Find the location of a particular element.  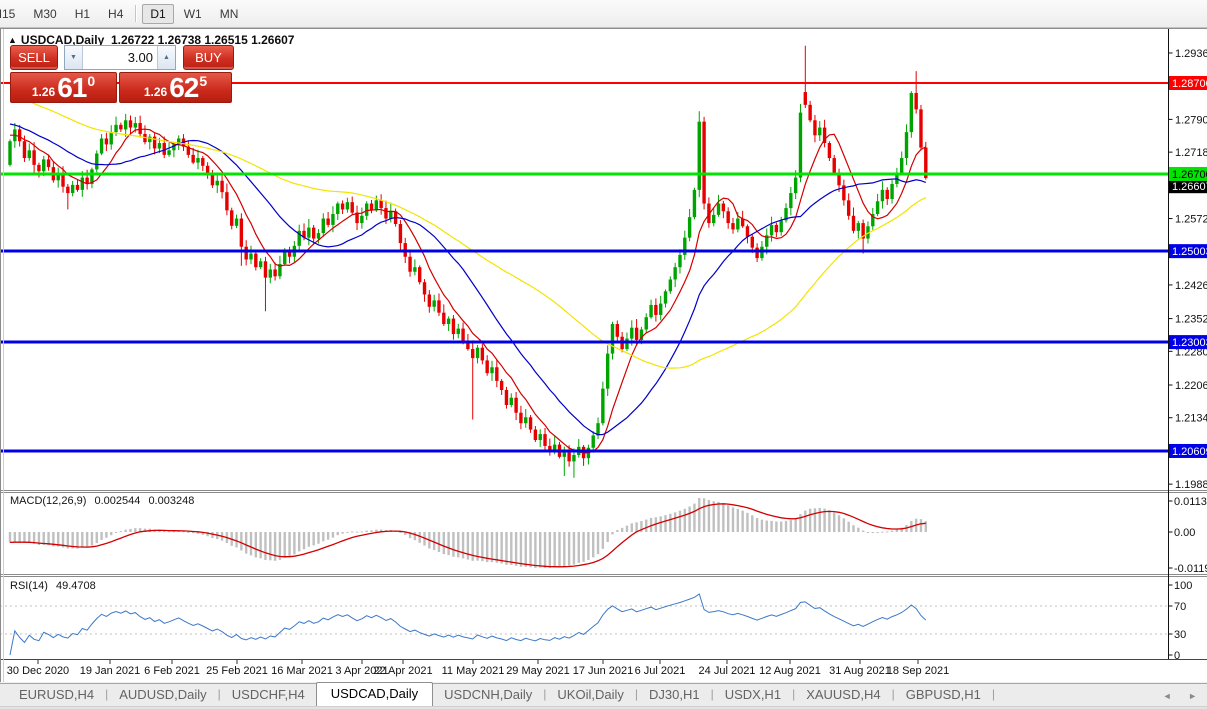

svg-text: 1.20609 is located at coordinates (1189, 452).